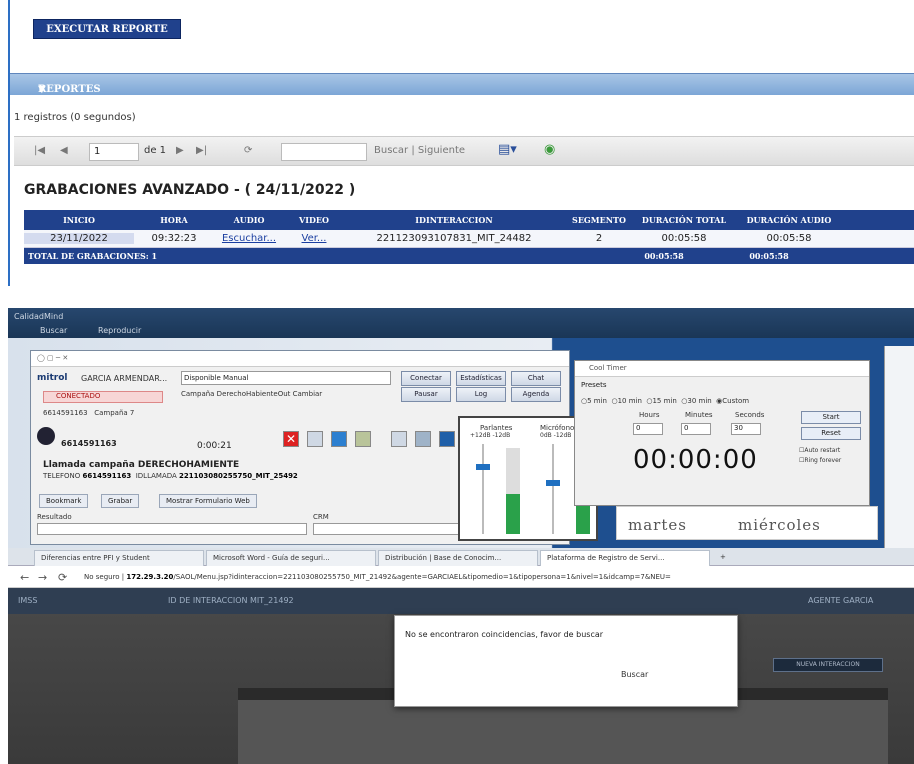  What do you see at coordinates (699, 415) in the screenshot?
I see `minutes-label: Minutes` at bounding box center [699, 415].